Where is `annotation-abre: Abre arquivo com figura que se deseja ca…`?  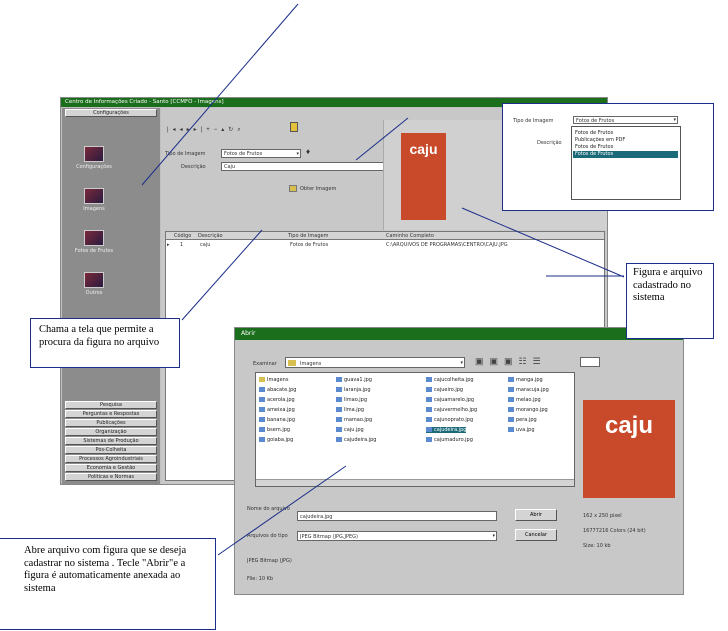
annotation-abre: Abre arquivo com figura que se deseja ca… is located at coordinates (108, 584).